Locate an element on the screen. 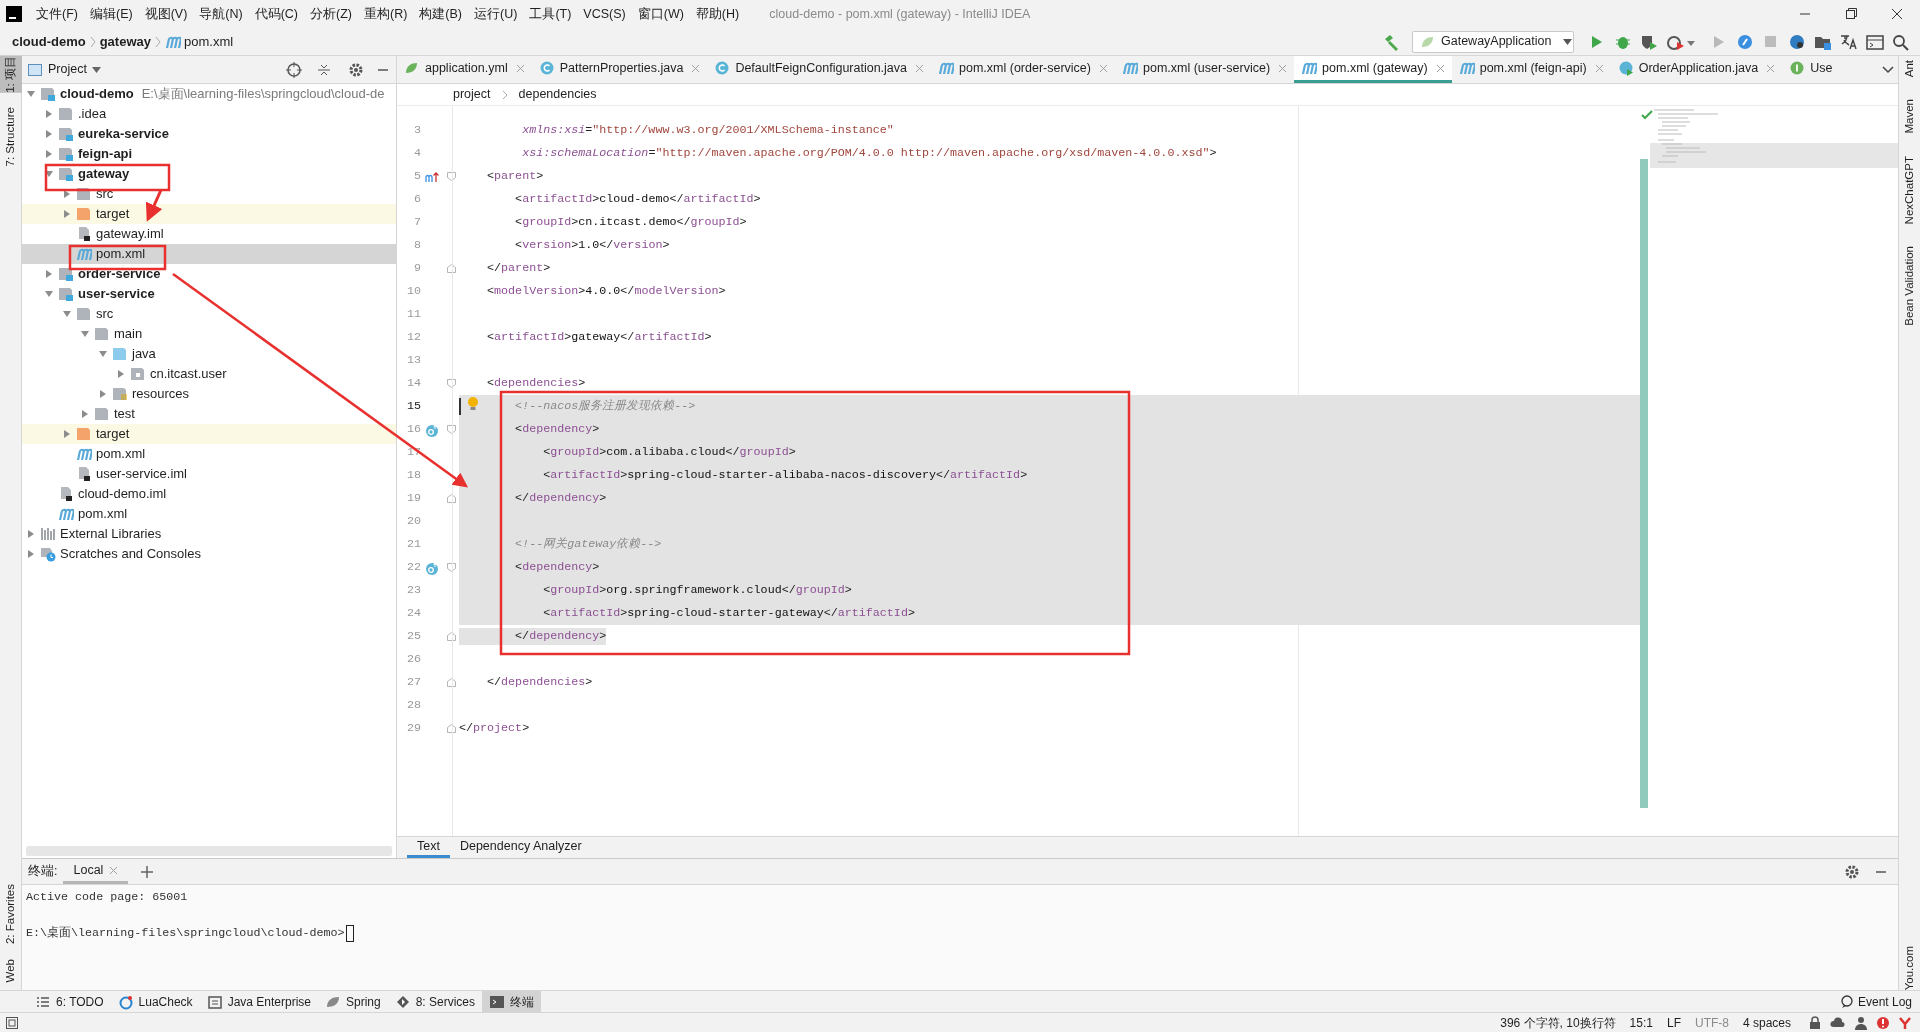 The height and width of the screenshot is (1032, 1920). status-item: 4 spaces is located at coordinates (1766, 1022).